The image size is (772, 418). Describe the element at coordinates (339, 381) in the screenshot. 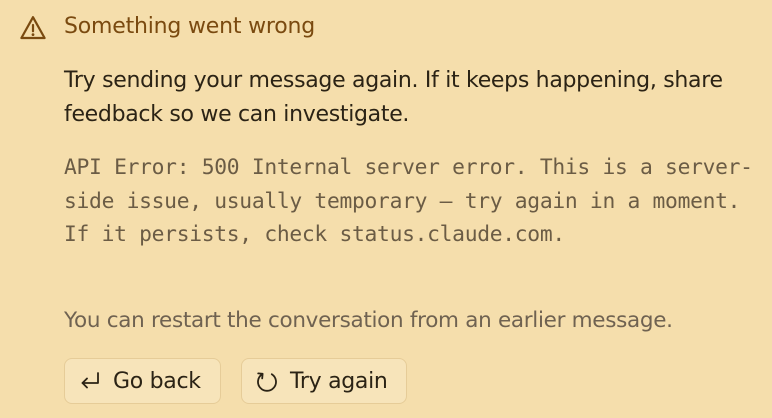

I see `try-again-label: Try again` at that location.